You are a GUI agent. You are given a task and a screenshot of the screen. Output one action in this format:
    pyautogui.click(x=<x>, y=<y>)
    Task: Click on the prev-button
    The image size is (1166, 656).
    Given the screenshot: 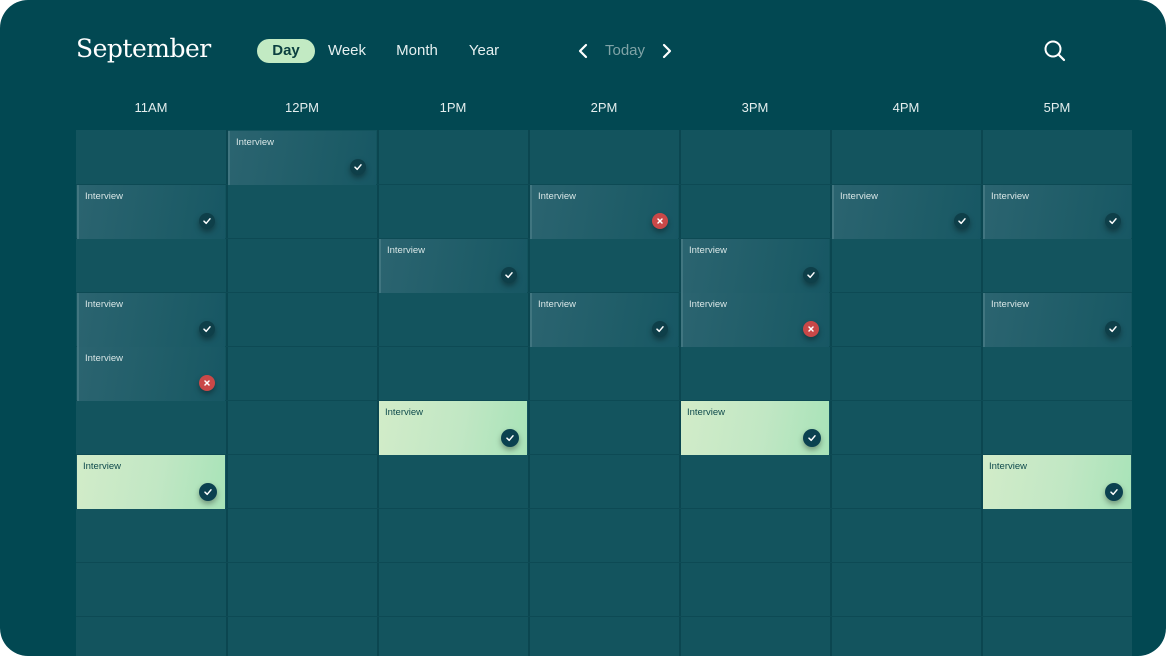 What is the action you would take?
    pyautogui.click(x=583, y=51)
    